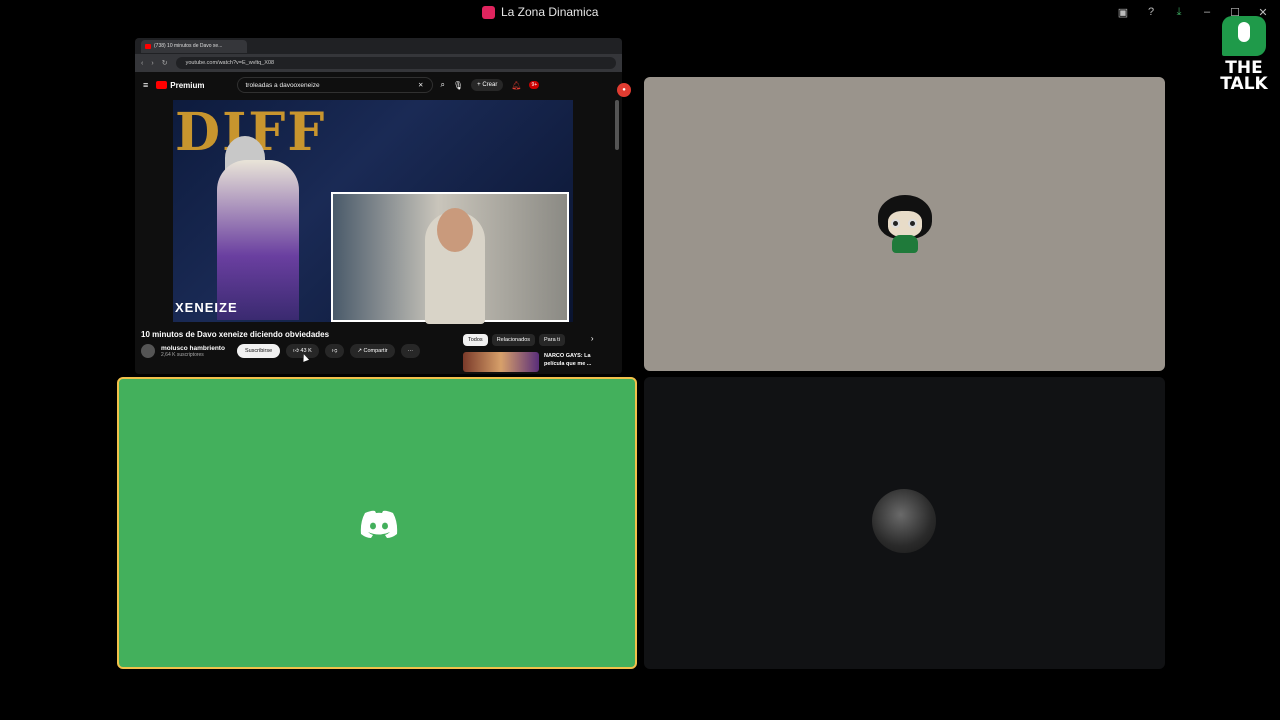 Image resolution: width=1280 pixels, height=720 pixels. I want to click on forward-icon: ›, so click(152, 63).